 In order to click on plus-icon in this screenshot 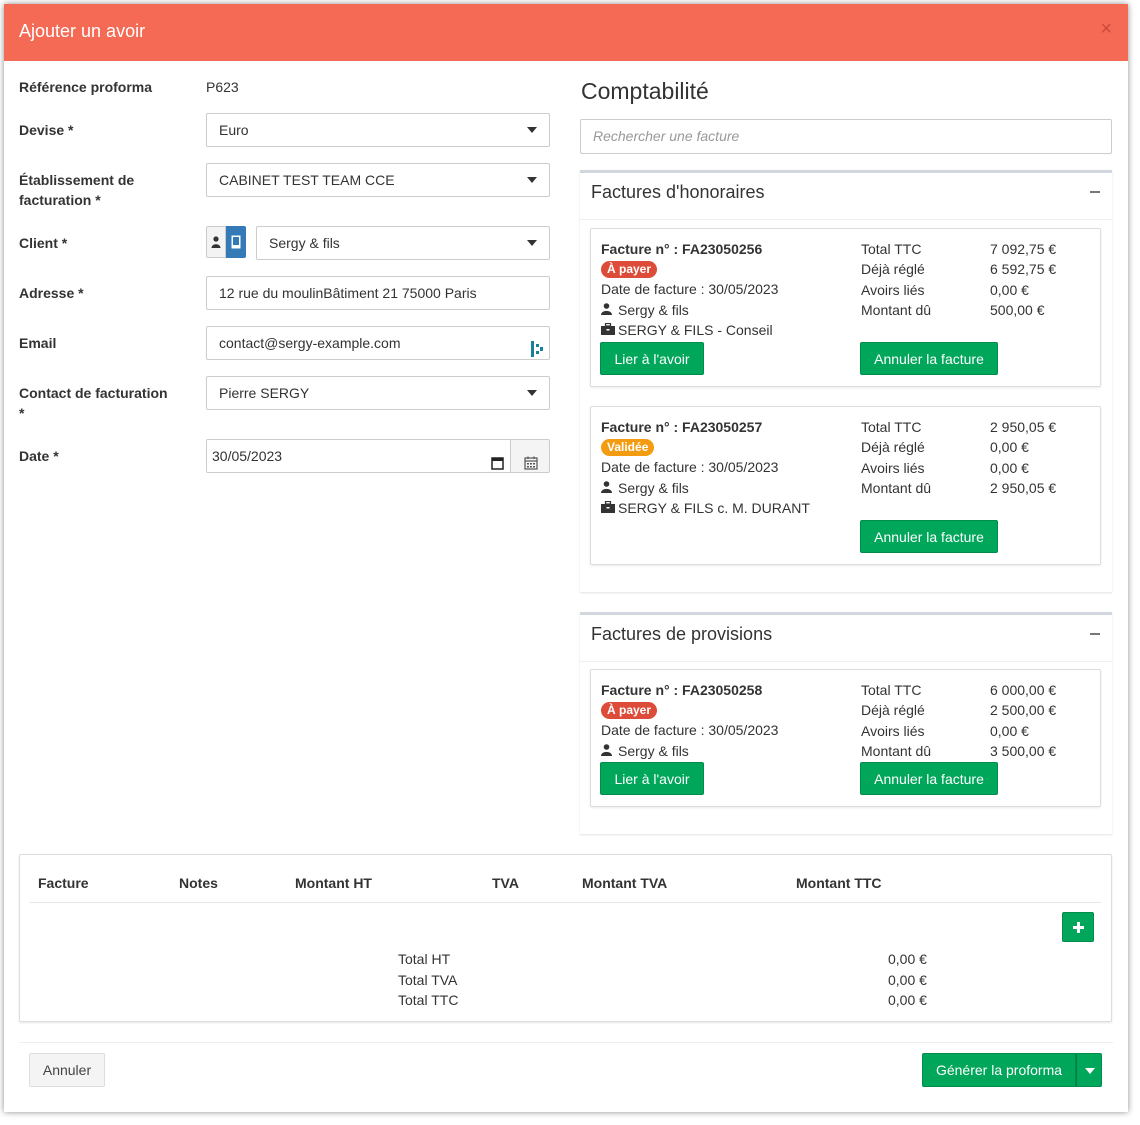, I will do `click(1078, 927)`.